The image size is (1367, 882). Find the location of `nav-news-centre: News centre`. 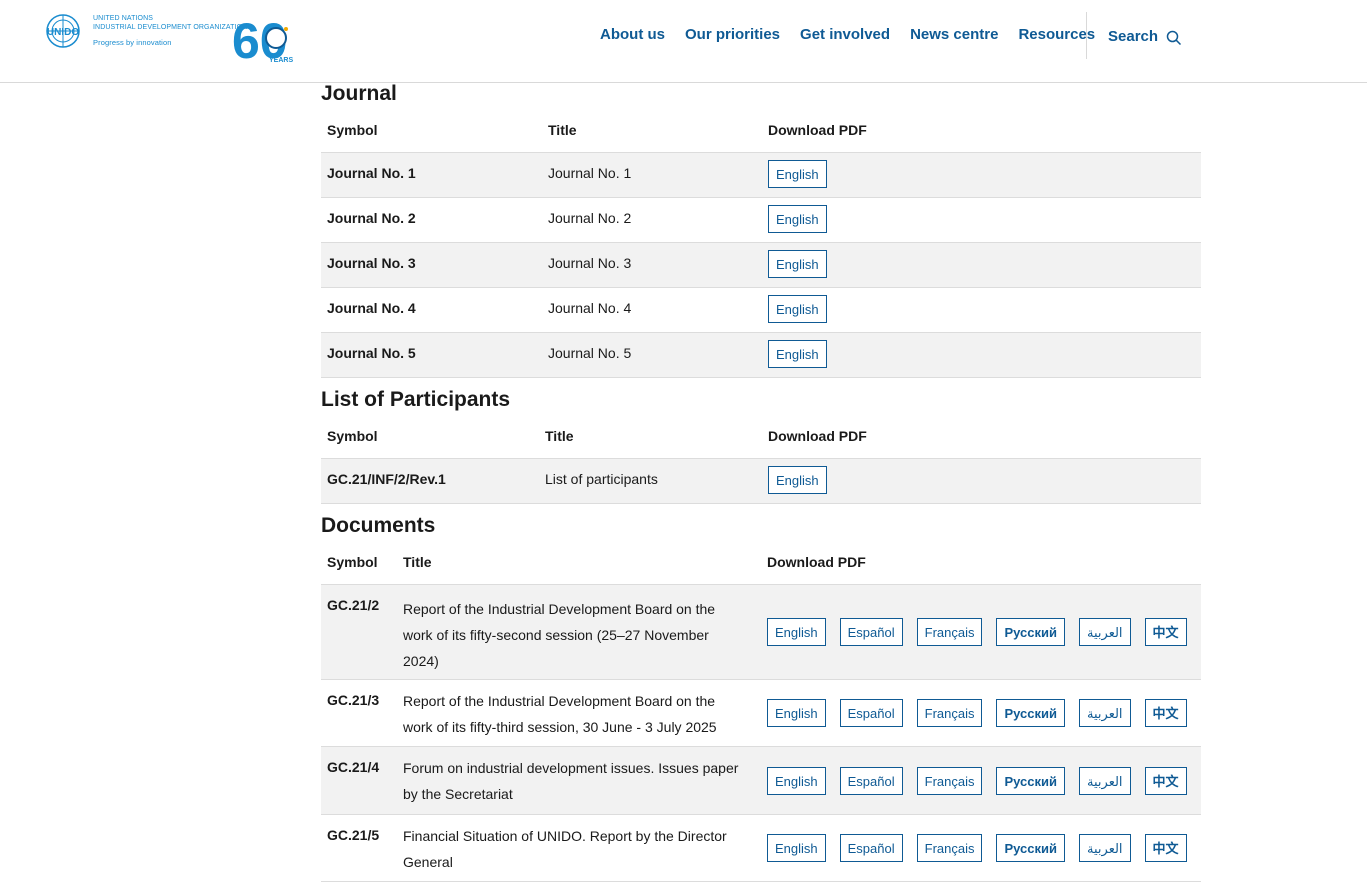

nav-news-centre: News centre is located at coordinates (954, 34).